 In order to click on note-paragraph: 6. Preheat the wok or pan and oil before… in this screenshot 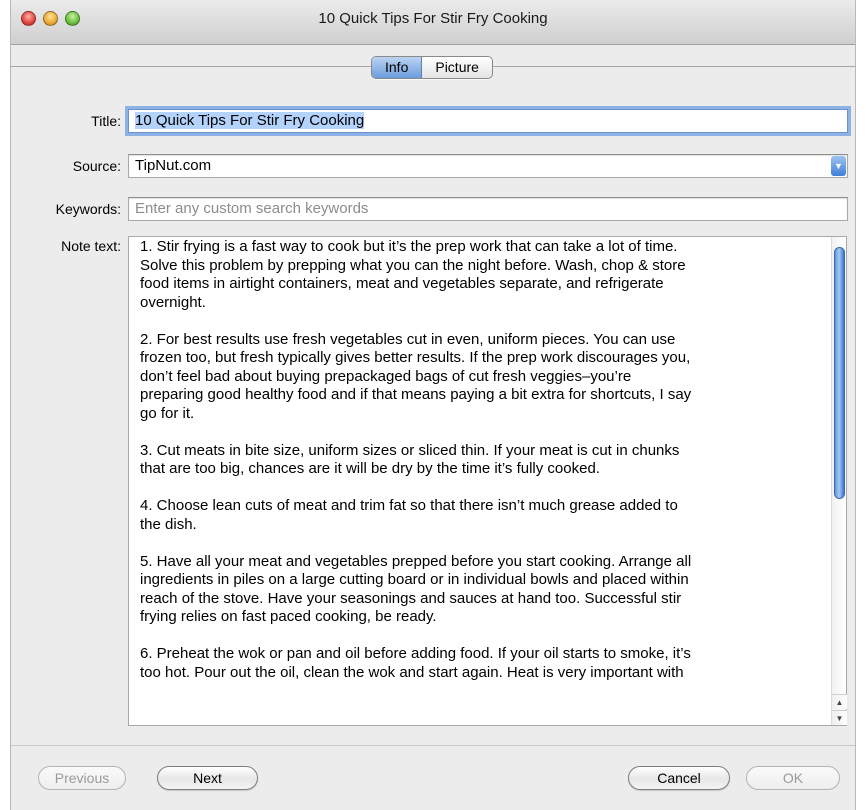, I will do `click(415, 663)`.